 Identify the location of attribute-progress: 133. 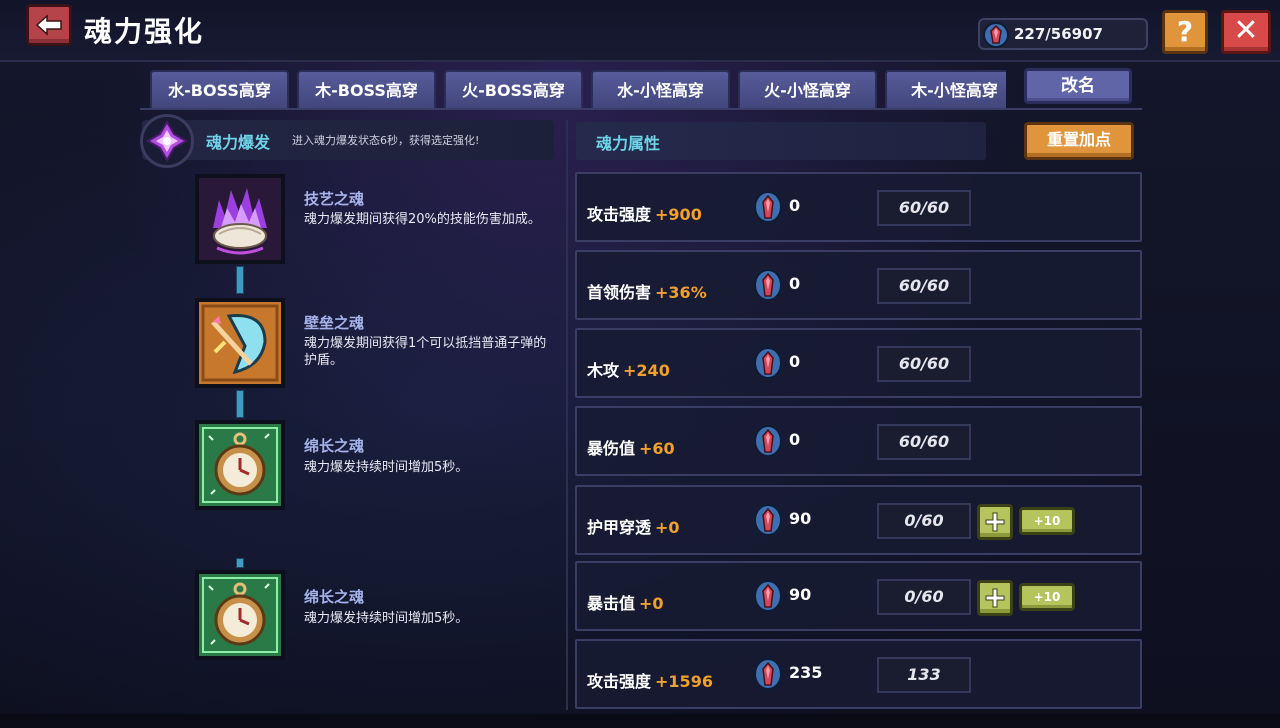
(924, 675).